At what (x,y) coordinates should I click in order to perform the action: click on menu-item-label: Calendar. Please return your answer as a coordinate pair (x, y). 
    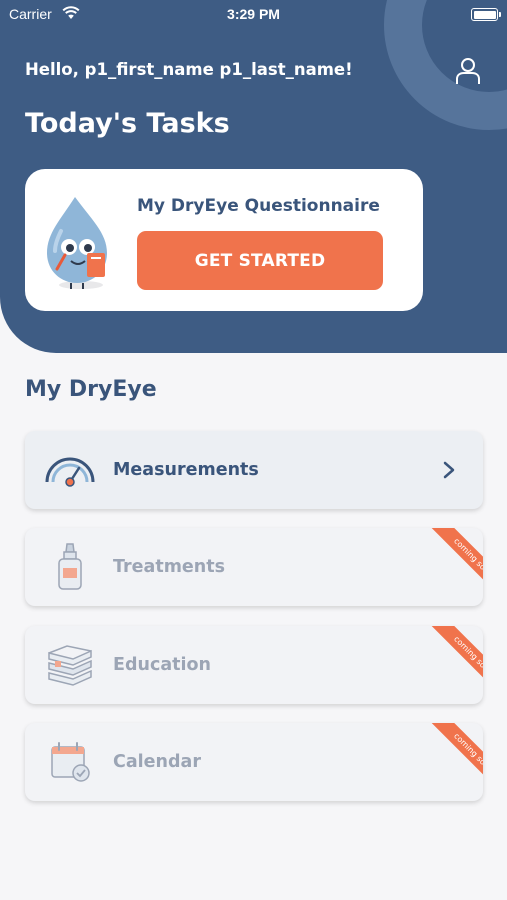
    Looking at the image, I should click on (157, 762).